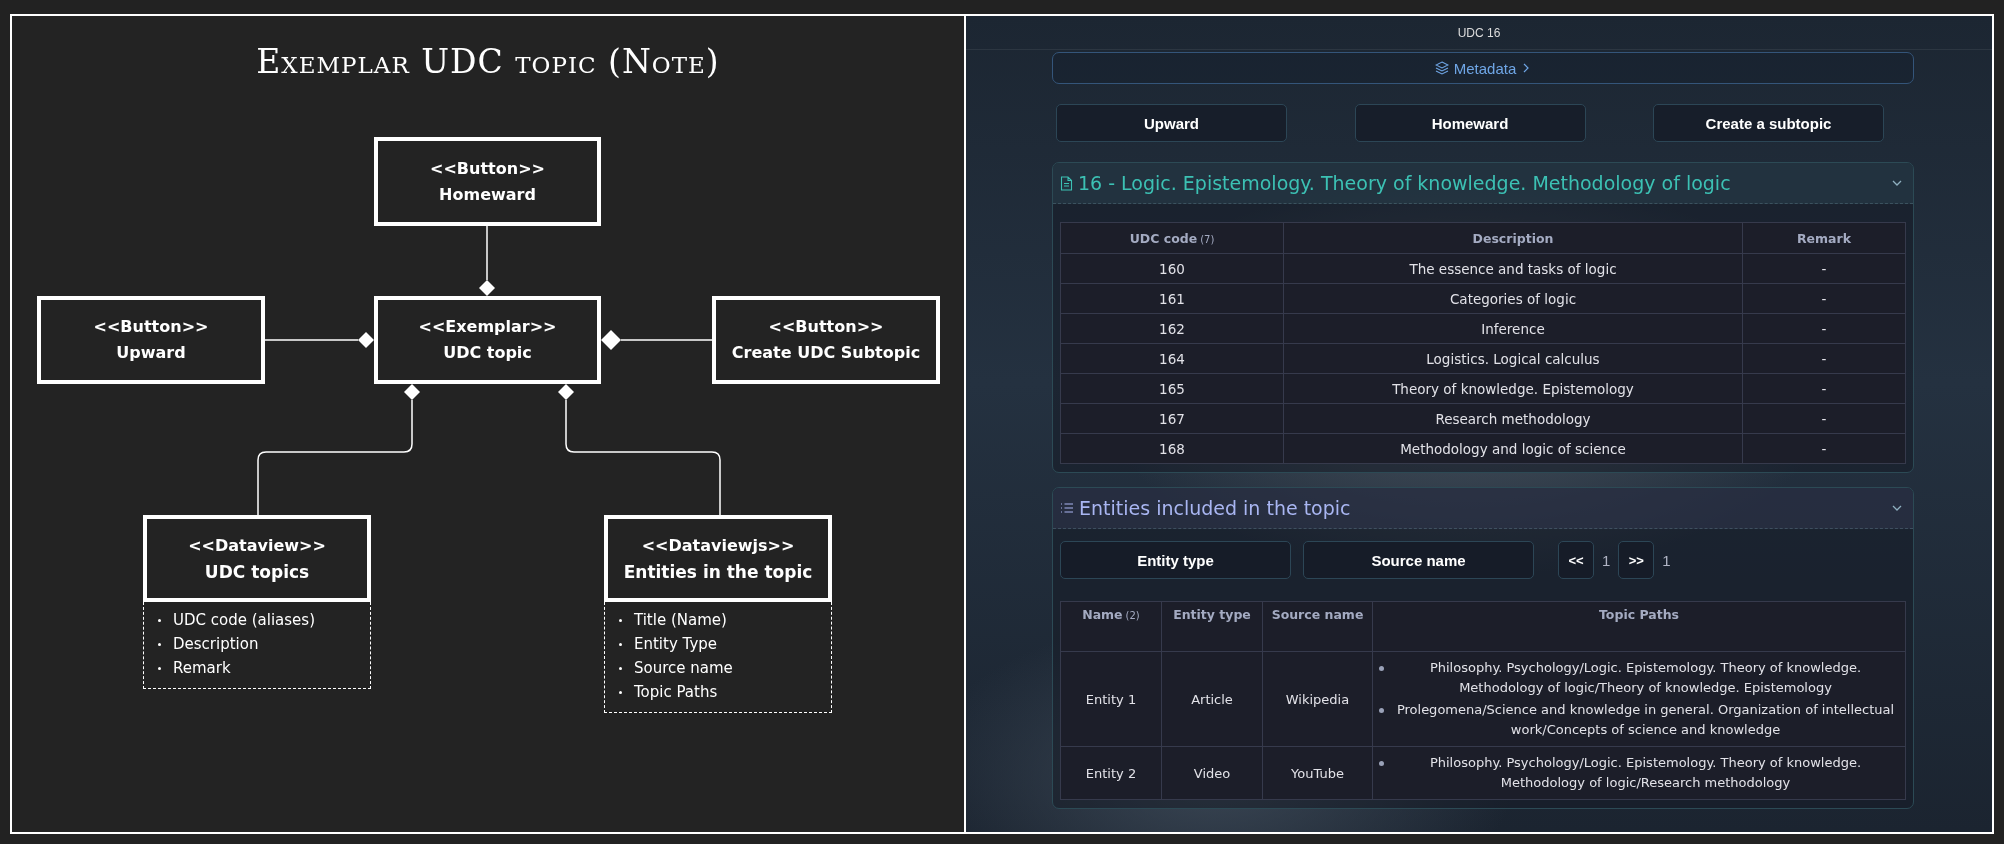  Describe the element at coordinates (1824, 238) in the screenshot. I see `column-header: Remark` at that location.